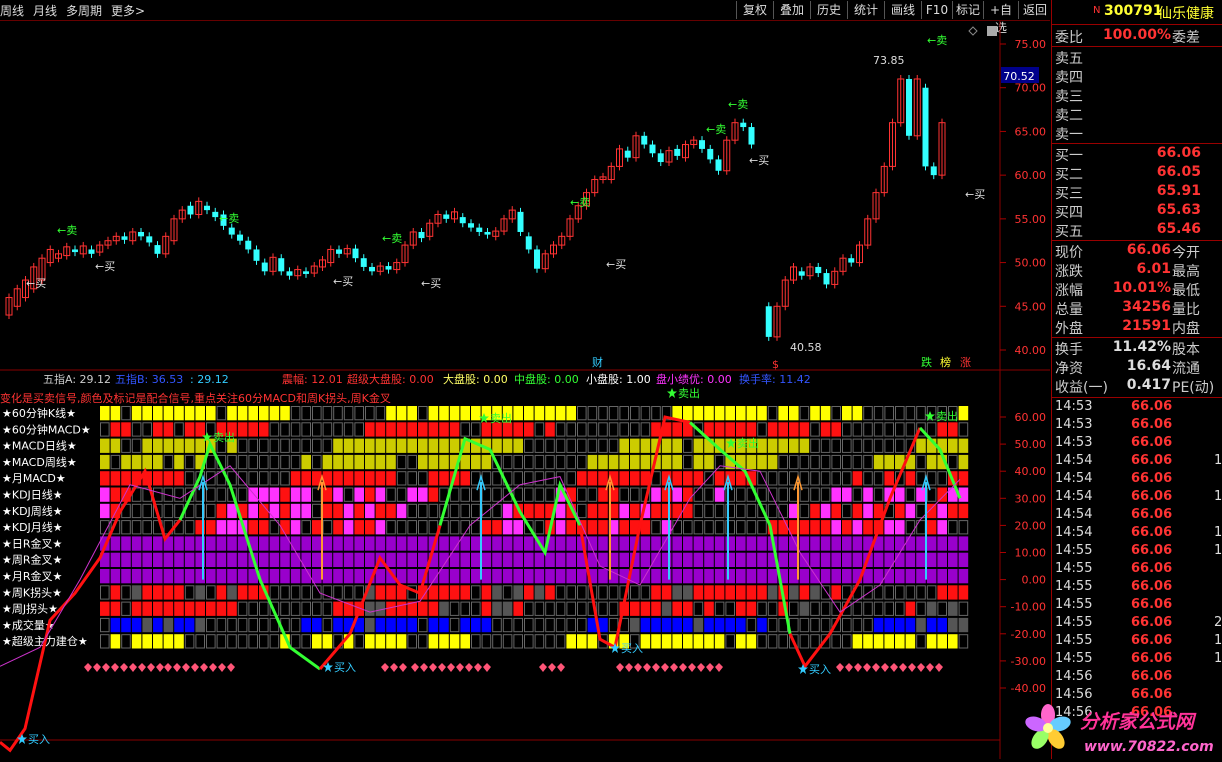  Describe the element at coordinates (77, 379) in the screenshot. I see `indicator-header-item: 五指A: 29.12` at that location.